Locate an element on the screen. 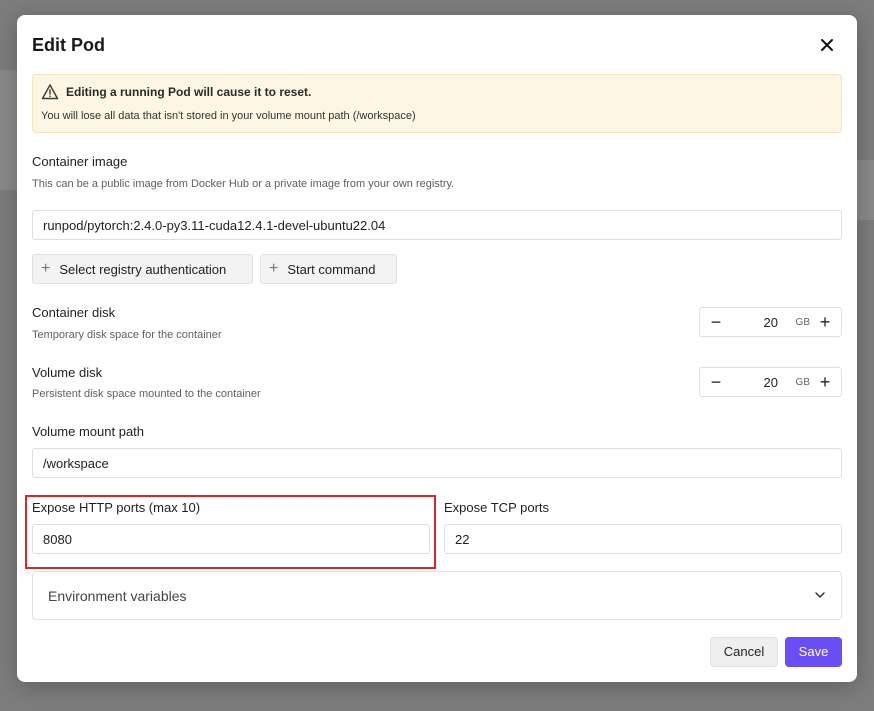 This screenshot has height=711, width=874. select-registry-auth-button: + Select registry authentication is located at coordinates (142, 269).